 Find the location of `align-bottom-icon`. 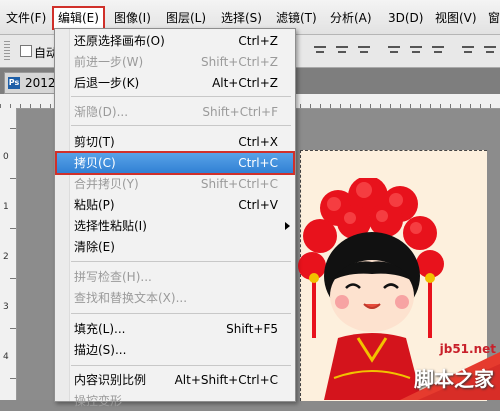

align-bottom-icon is located at coordinates (364, 50).